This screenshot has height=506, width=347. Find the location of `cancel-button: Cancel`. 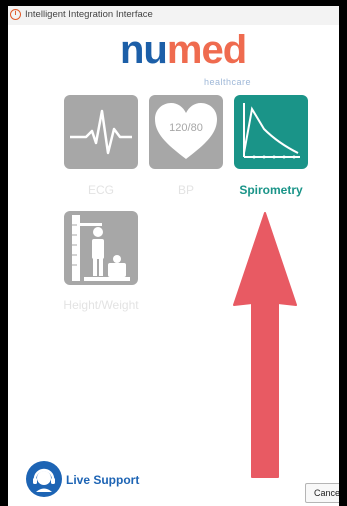

cancel-button: Cancel is located at coordinates (322, 493).